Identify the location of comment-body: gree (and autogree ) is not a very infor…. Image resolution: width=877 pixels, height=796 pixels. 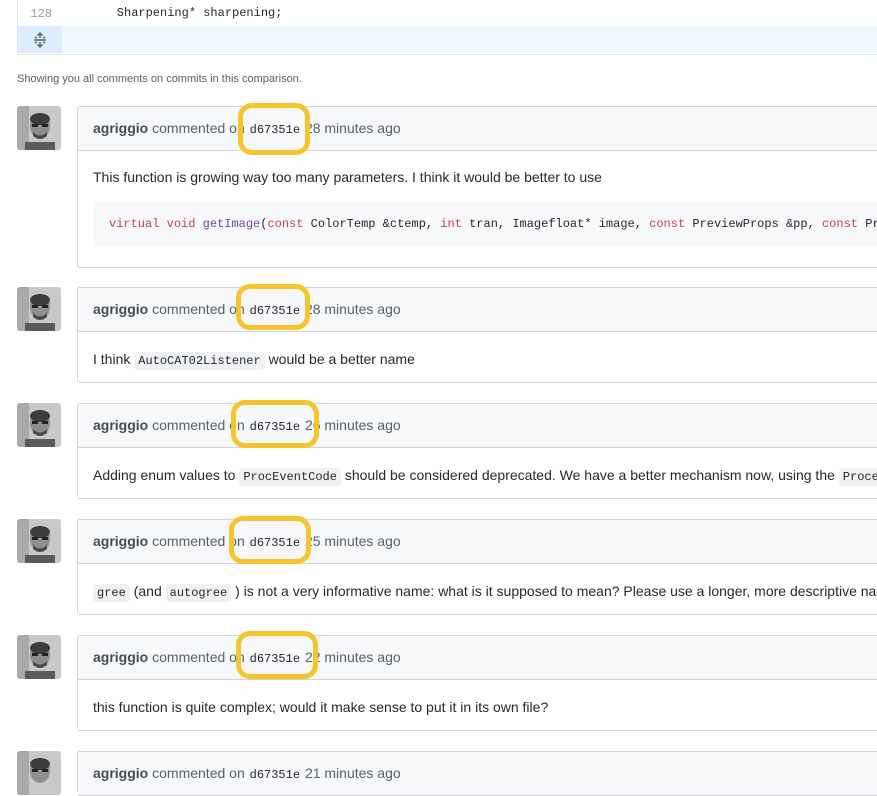
(477, 583).